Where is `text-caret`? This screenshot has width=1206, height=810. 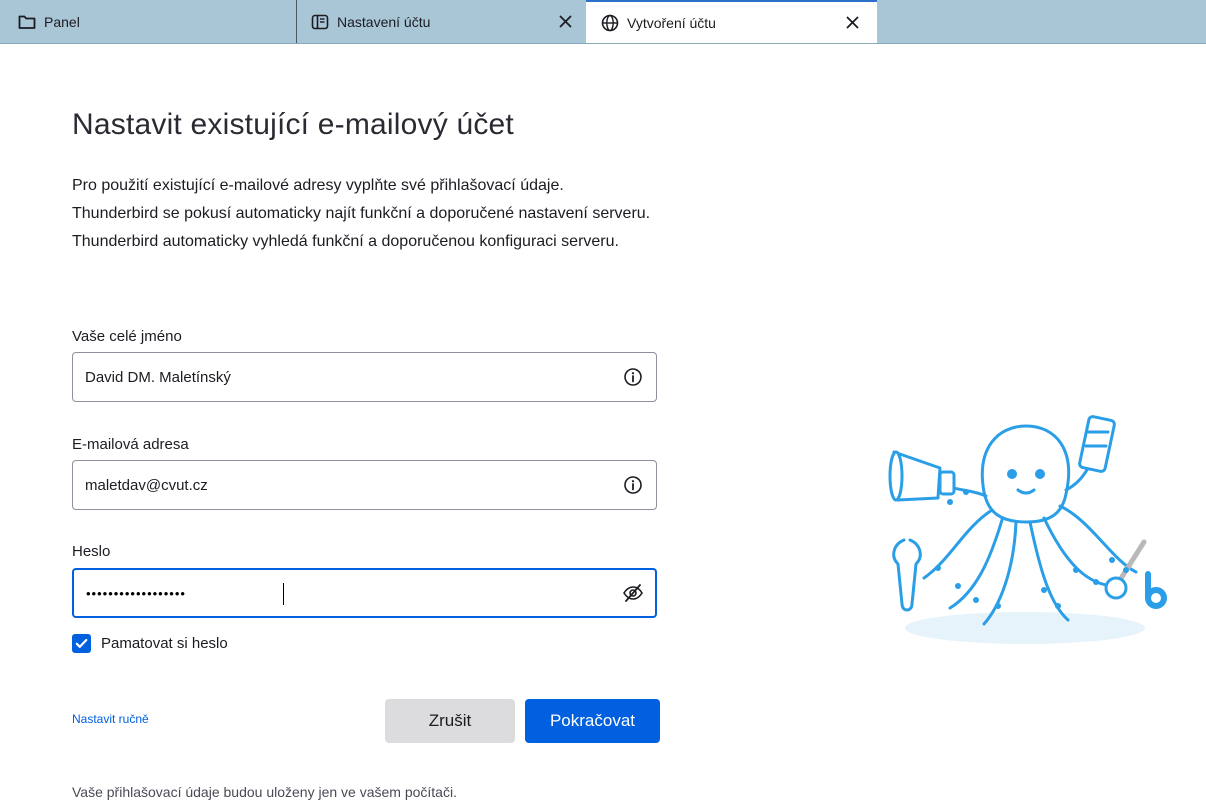 text-caret is located at coordinates (283, 594).